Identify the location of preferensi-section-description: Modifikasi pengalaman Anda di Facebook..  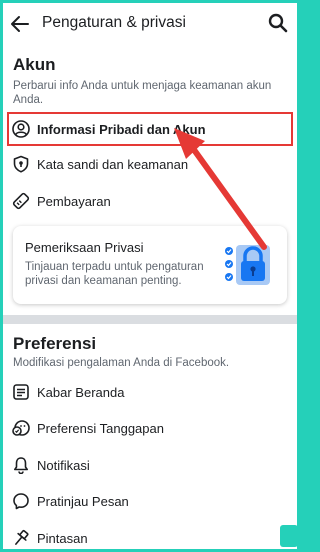
(121, 363).